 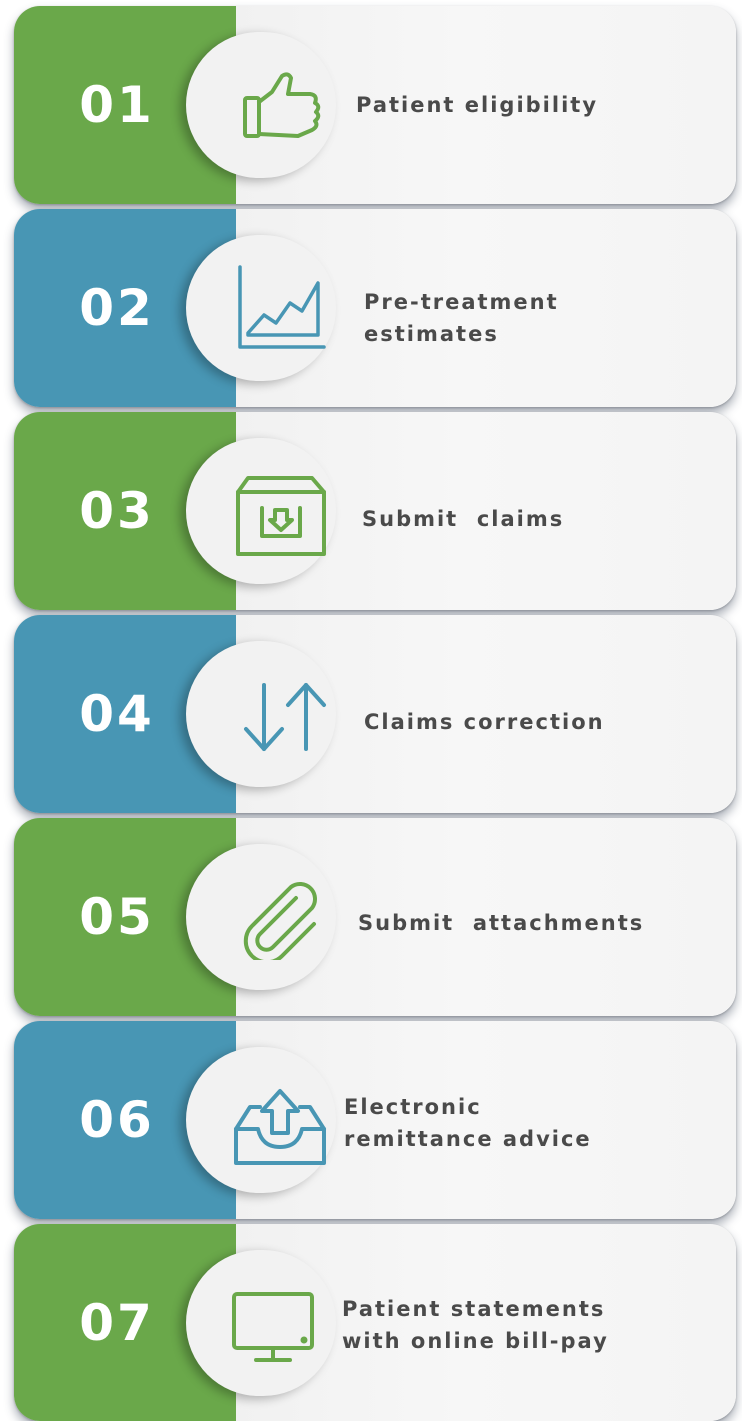 I want to click on inbox-download-icon, so click(x=281, y=516).